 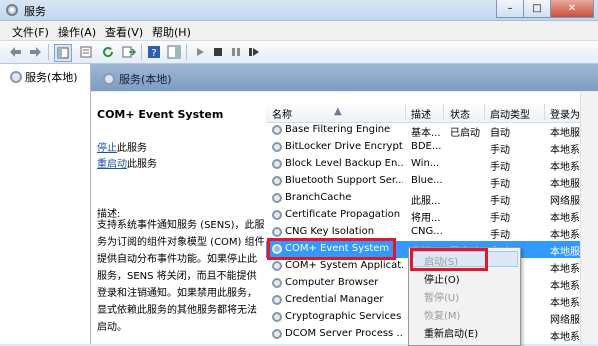 What do you see at coordinates (200, 52) in the screenshot?
I see `start-service-icon` at bounding box center [200, 52].